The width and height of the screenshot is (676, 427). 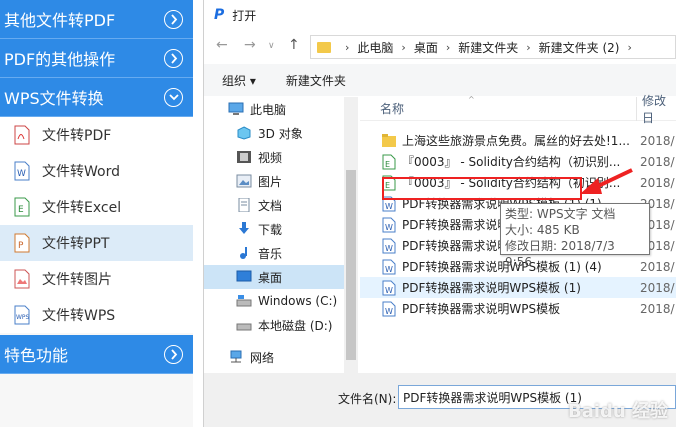 I want to click on nav-item-label: 文档, so click(x=270, y=205).